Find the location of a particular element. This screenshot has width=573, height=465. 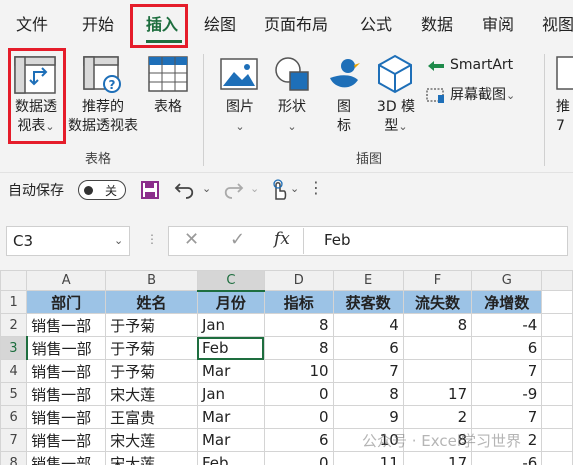

column-header: D is located at coordinates (298, 280).